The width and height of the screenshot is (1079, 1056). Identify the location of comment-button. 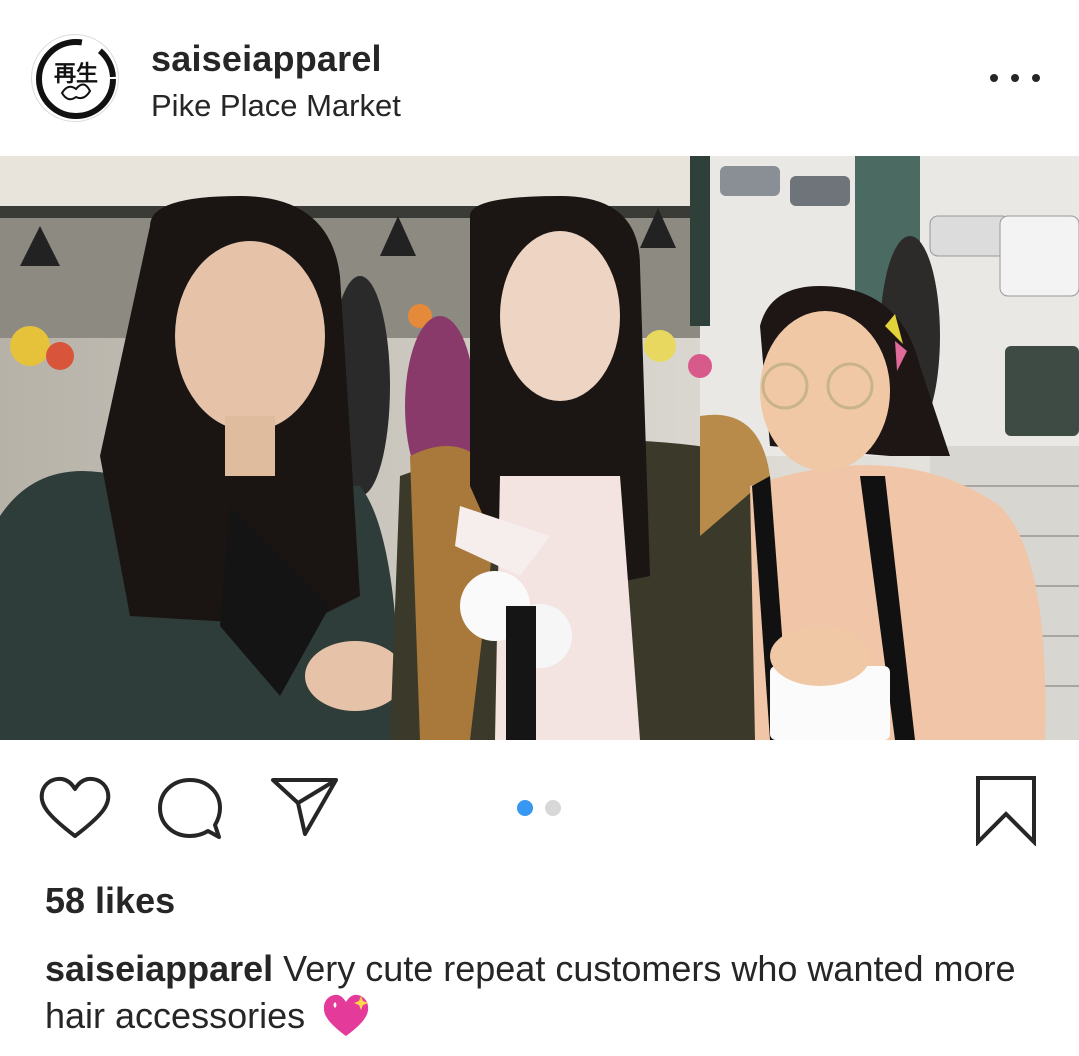
(190, 809).